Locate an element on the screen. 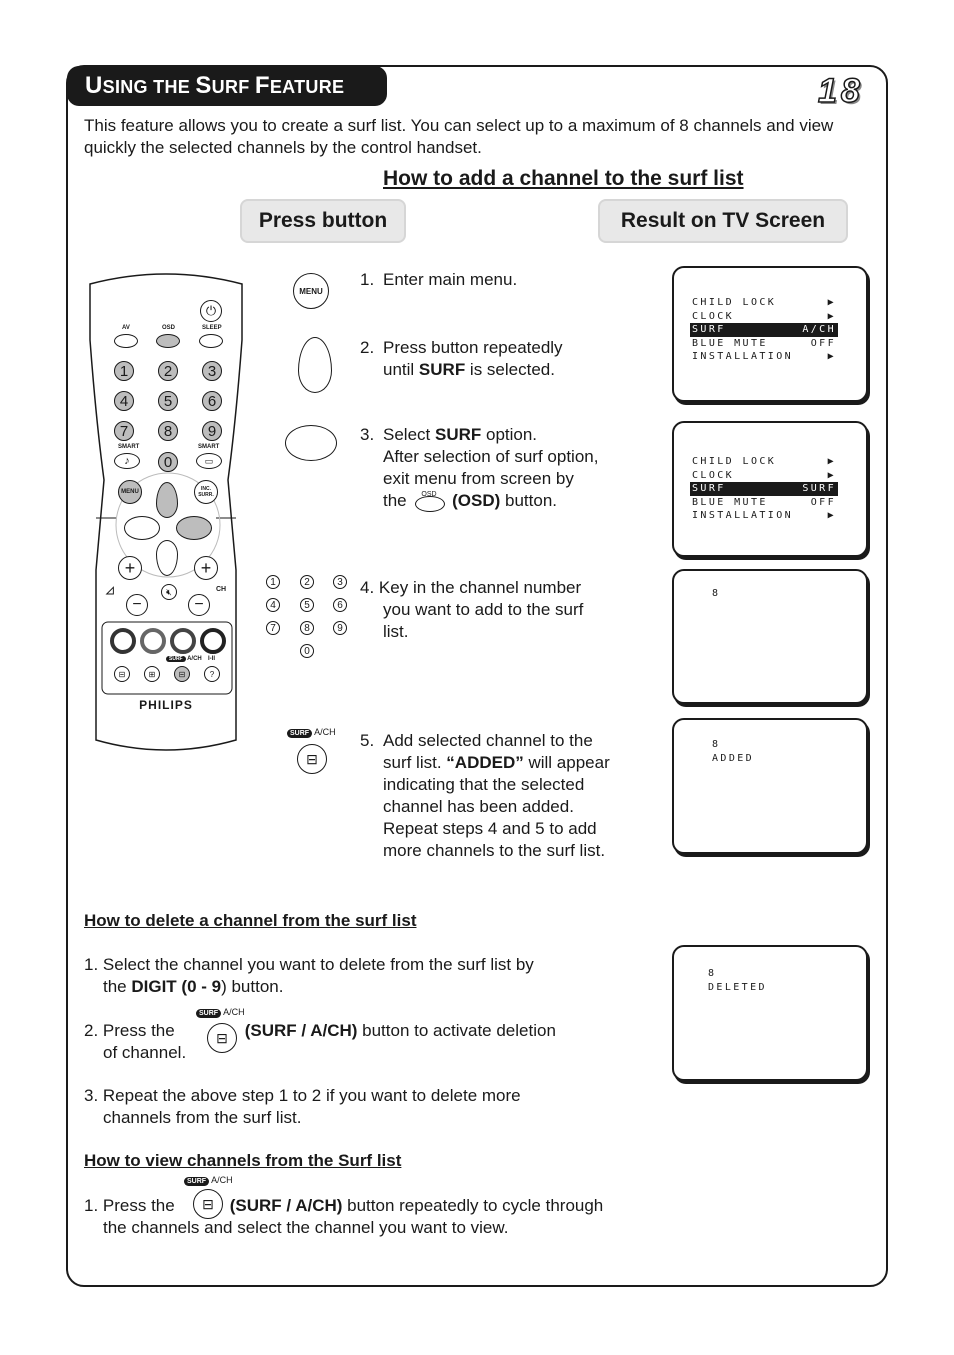 This screenshot has height=1355, width=954. green-button is located at coordinates (153, 641).